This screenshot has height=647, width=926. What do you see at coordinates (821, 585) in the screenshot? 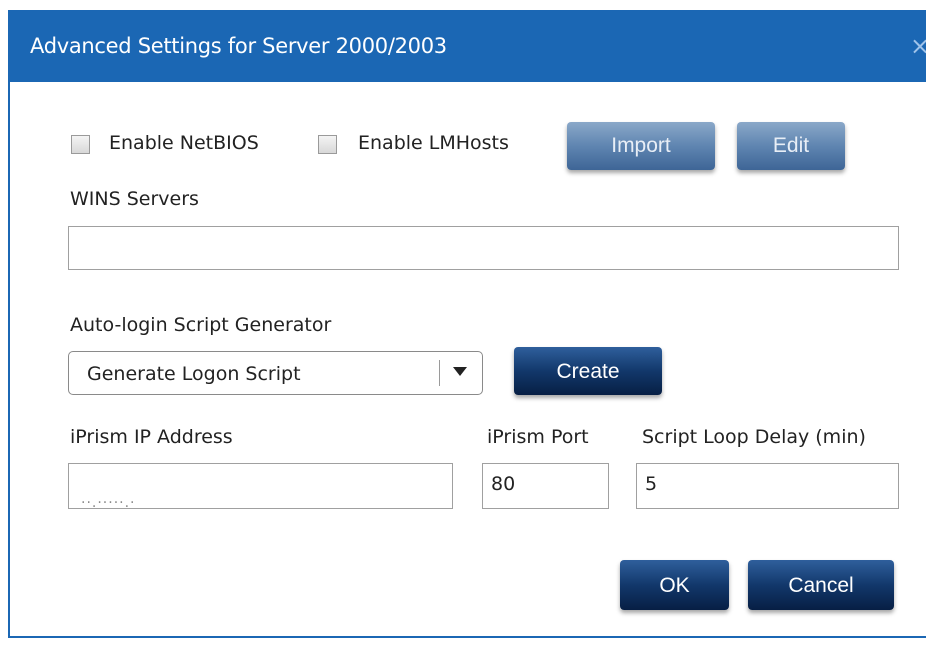
I see `cancel-button: Cancel` at bounding box center [821, 585].